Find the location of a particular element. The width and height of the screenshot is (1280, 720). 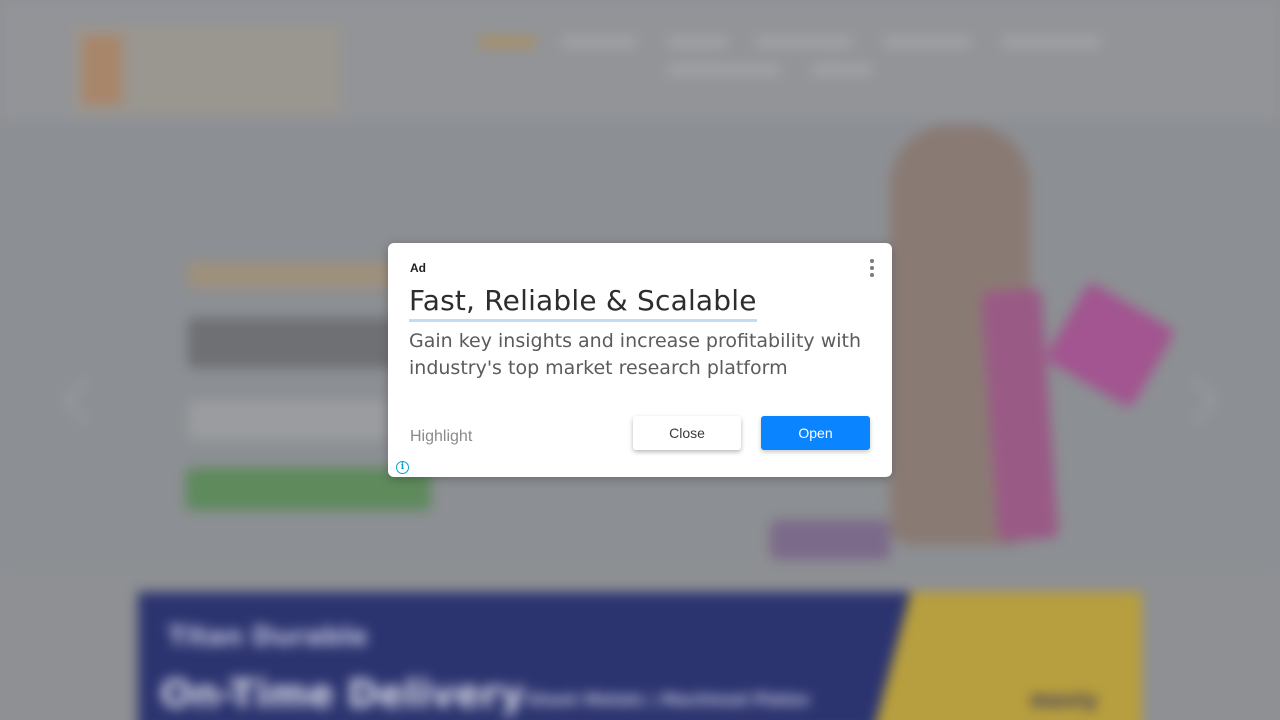

info-icon: i is located at coordinates (402, 467).